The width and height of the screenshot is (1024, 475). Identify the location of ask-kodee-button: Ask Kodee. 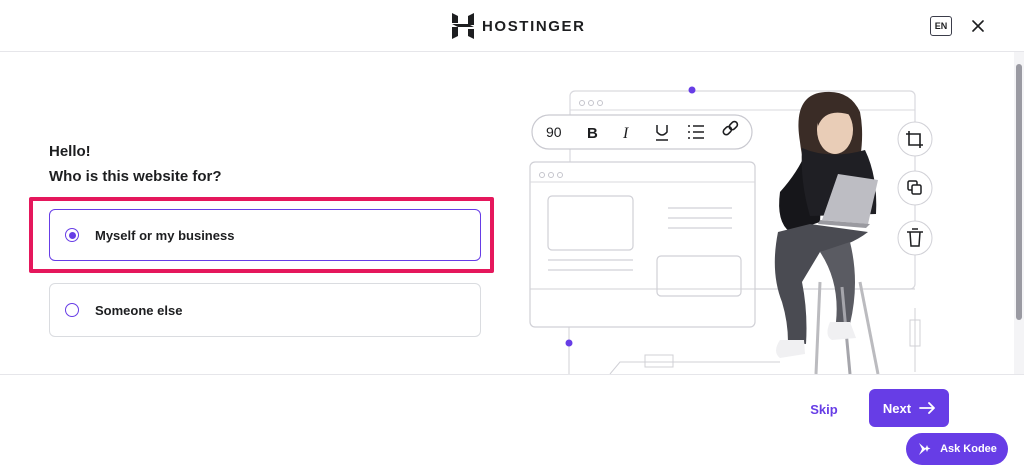
(957, 449).